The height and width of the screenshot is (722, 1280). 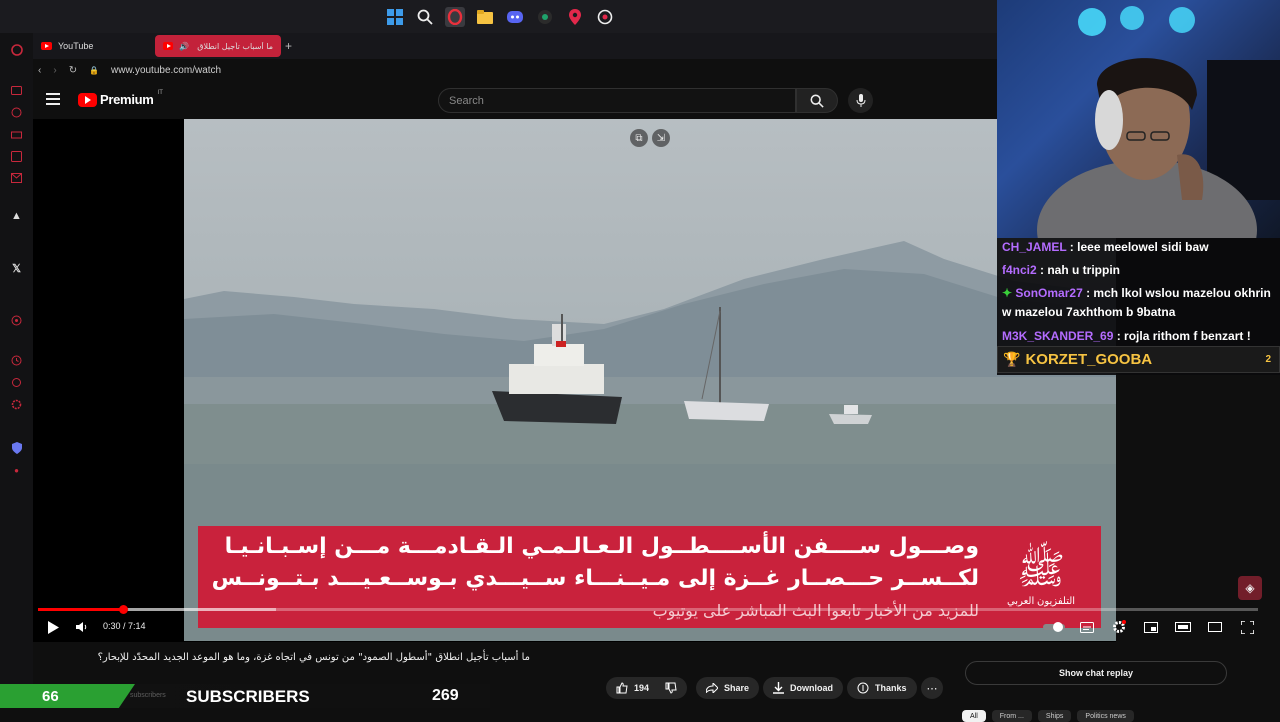 I want to click on like-count: 194, so click(x=642, y=688).